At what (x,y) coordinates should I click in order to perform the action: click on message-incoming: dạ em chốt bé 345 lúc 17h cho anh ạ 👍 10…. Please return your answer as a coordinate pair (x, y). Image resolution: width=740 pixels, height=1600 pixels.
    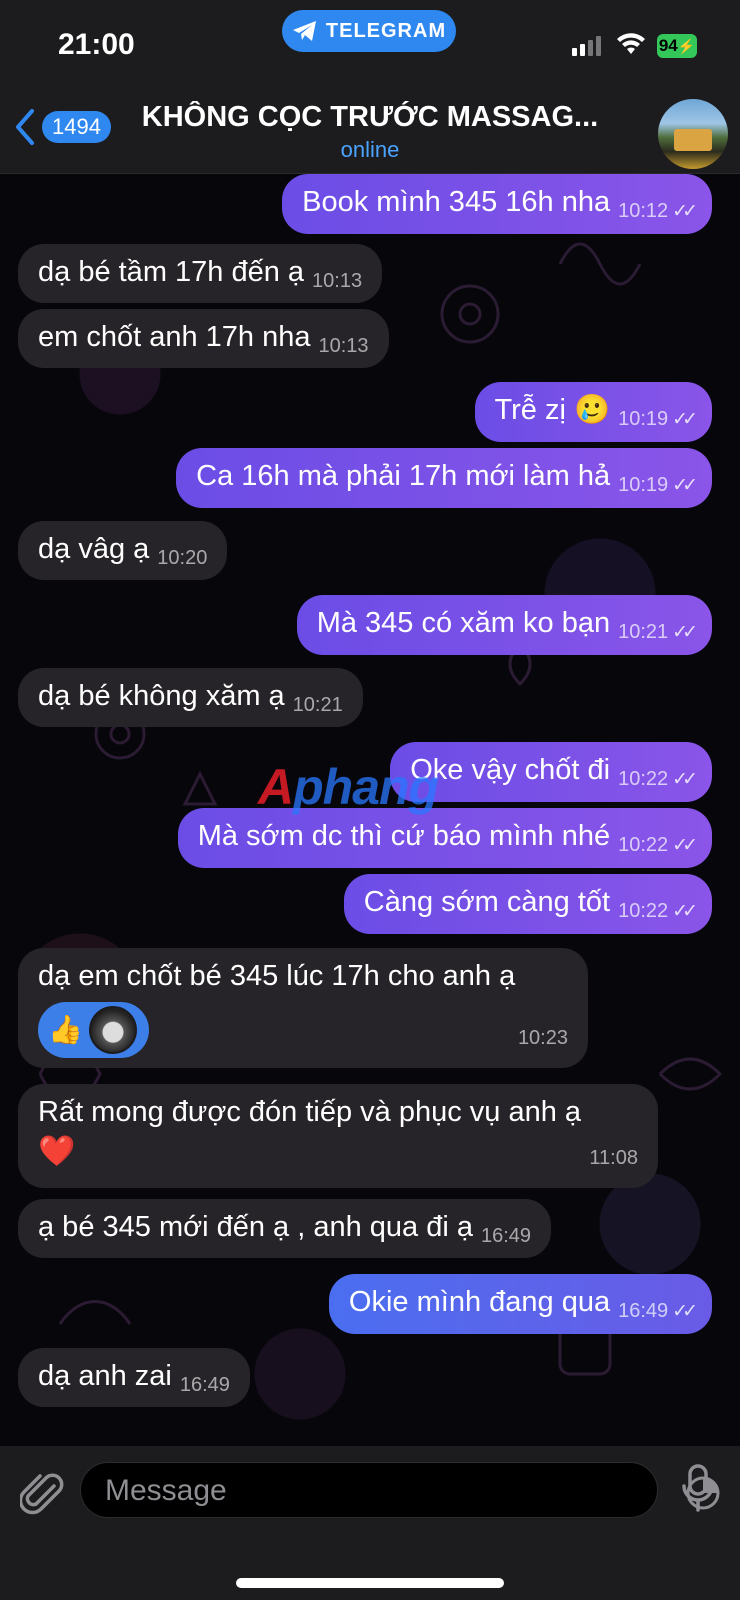
    Looking at the image, I should click on (303, 1008).